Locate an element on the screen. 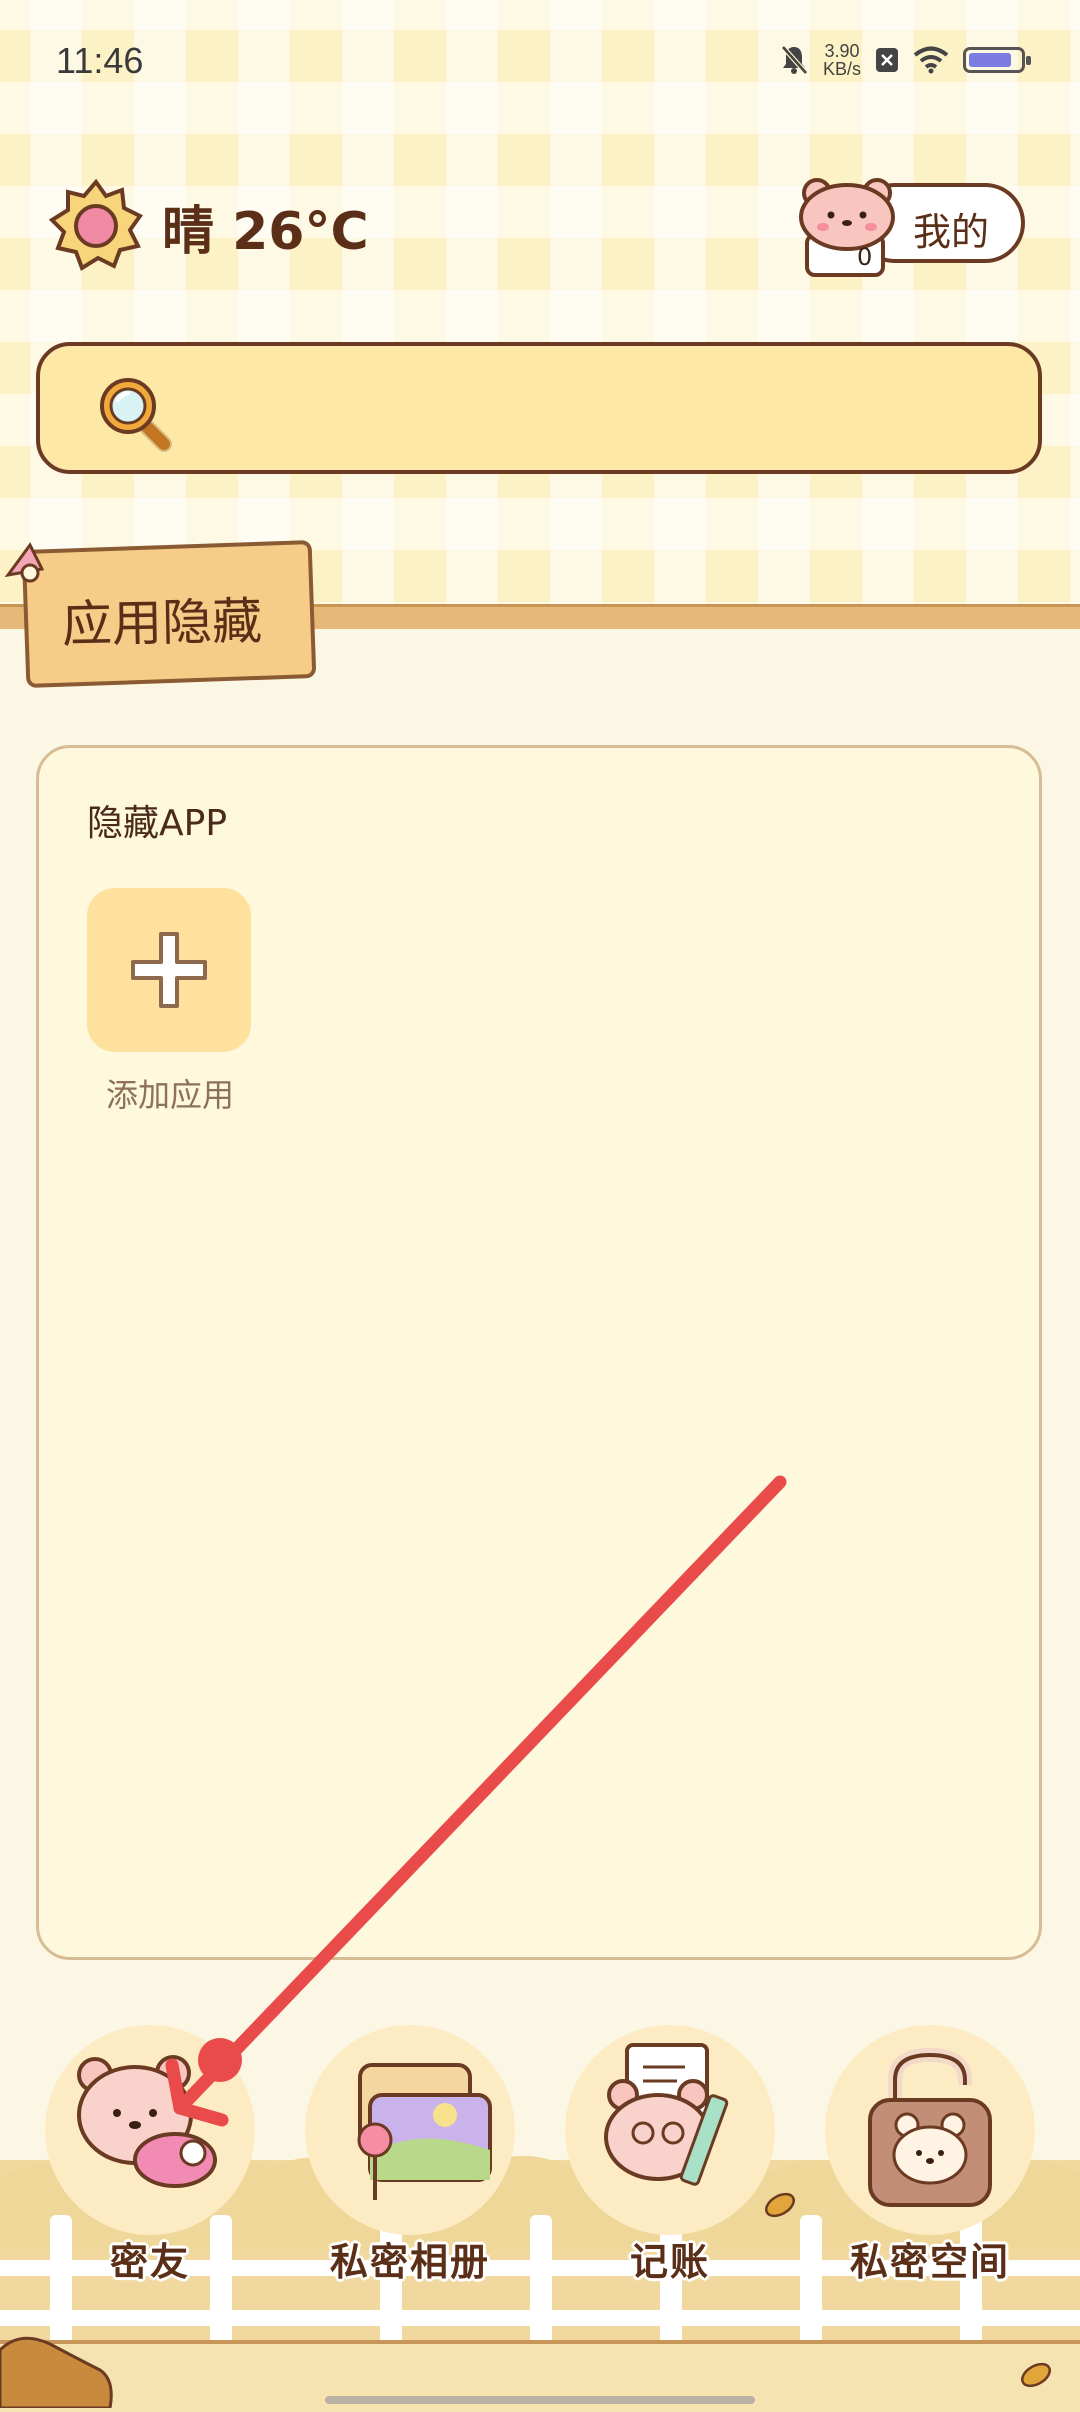 The width and height of the screenshot is (1080, 2412). mute-bell-icon is located at coordinates (794, 60).